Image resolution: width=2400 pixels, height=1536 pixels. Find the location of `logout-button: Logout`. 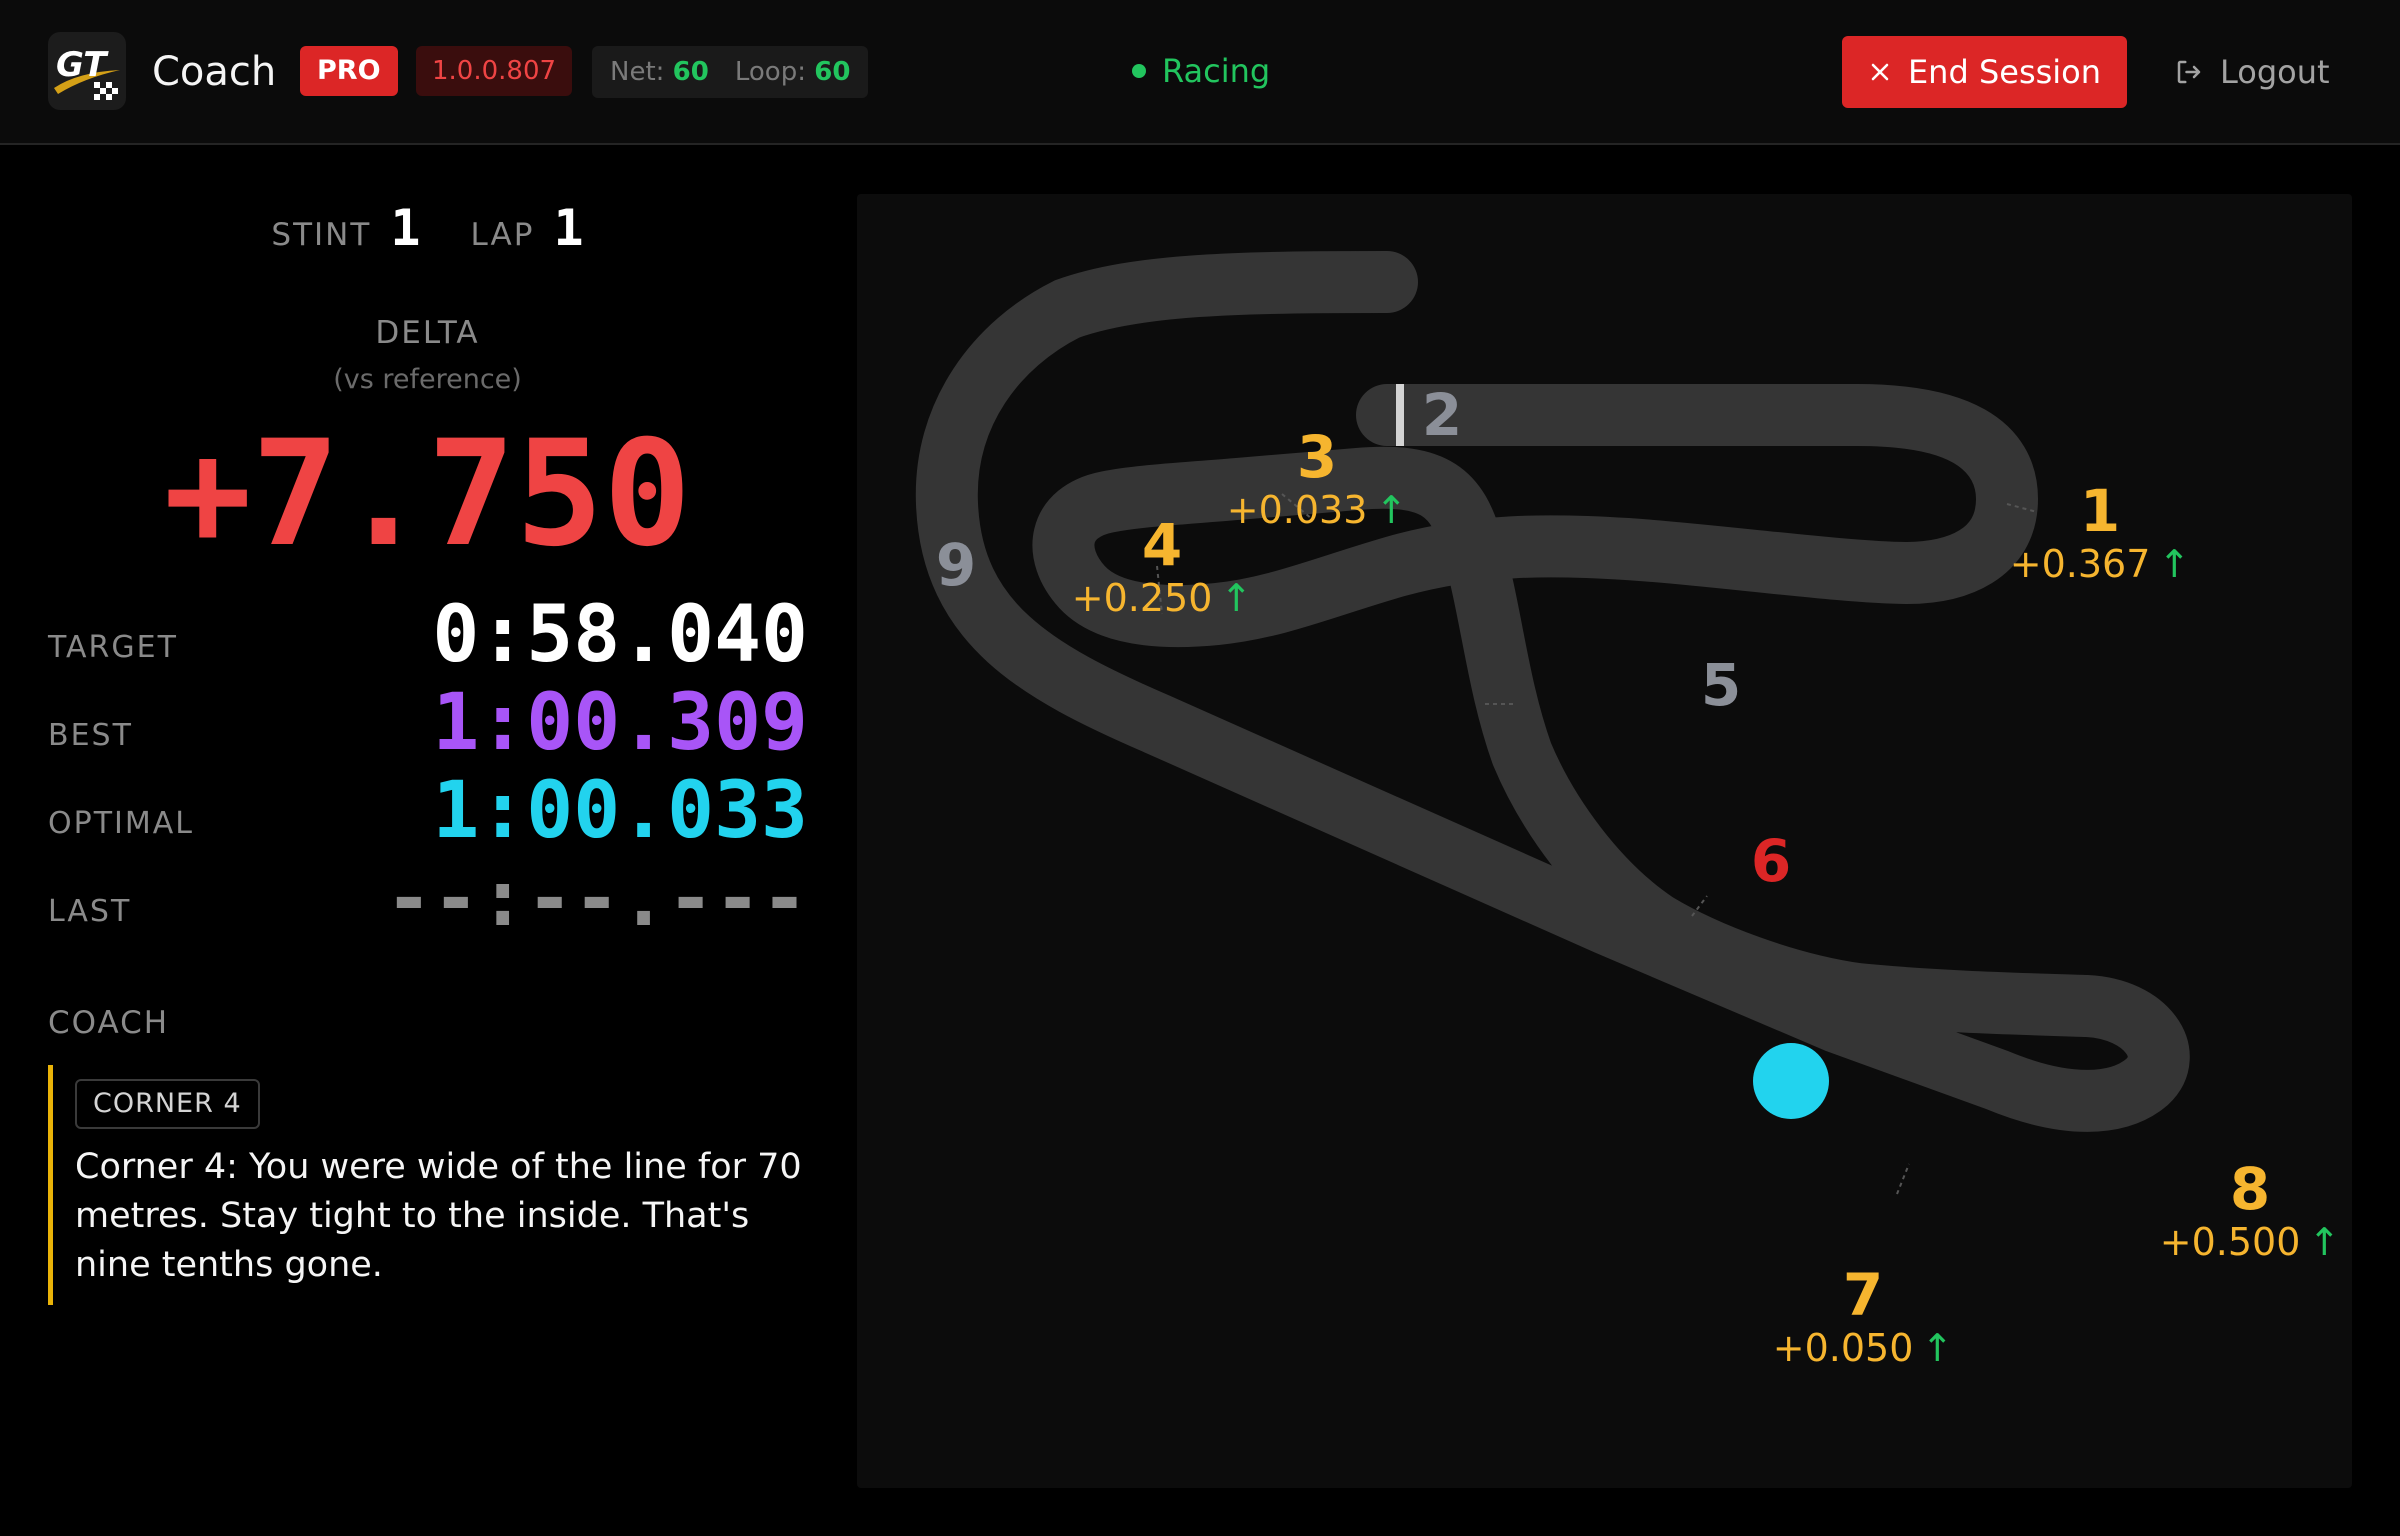

logout-button: Logout is located at coordinates (2254, 72).